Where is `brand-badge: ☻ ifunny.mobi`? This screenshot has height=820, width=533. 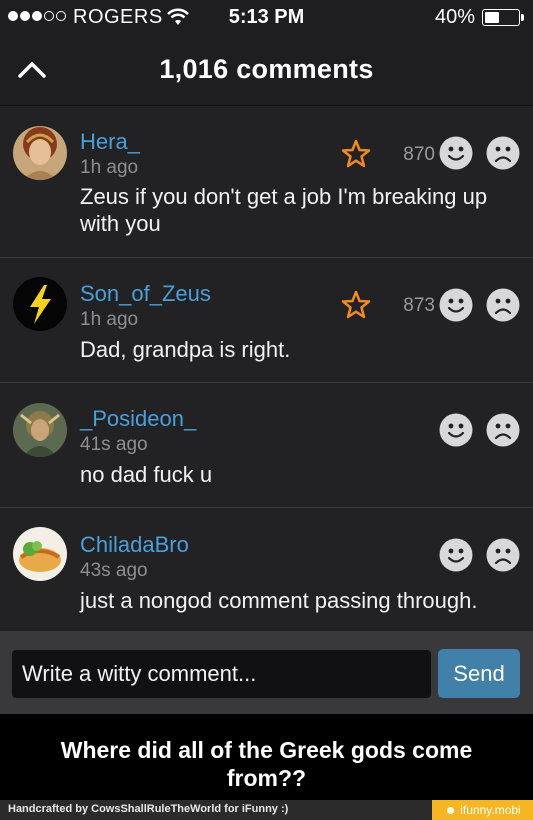 brand-badge: ☻ ifunny.mobi is located at coordinates (482, 810).